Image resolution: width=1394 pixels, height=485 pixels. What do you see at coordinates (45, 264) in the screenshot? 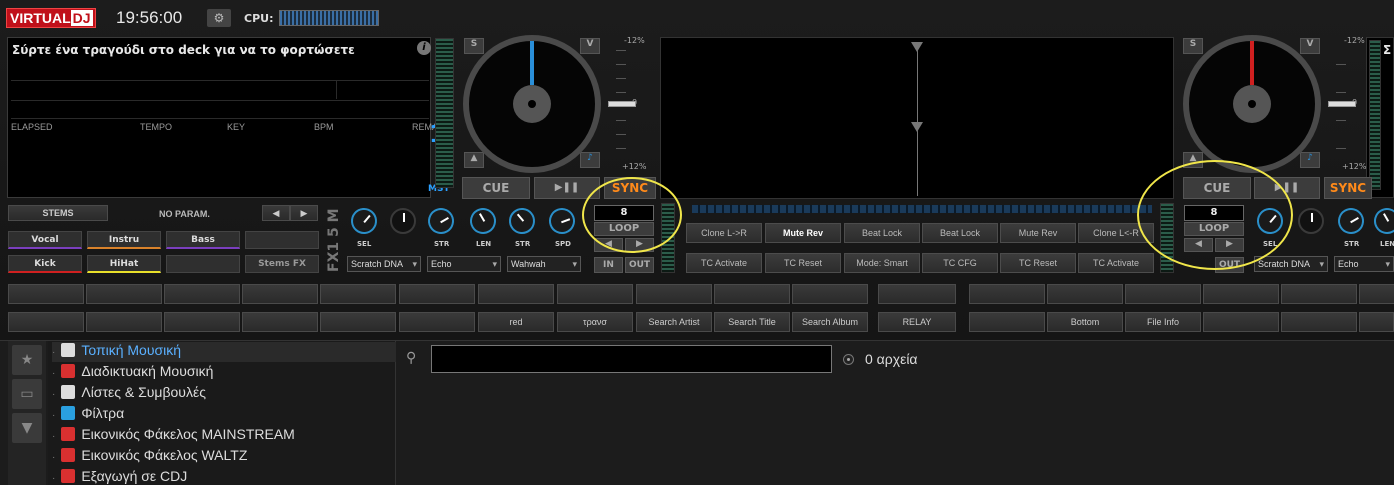
I see `stem-button: Kick` at bounding box center [45, 264].